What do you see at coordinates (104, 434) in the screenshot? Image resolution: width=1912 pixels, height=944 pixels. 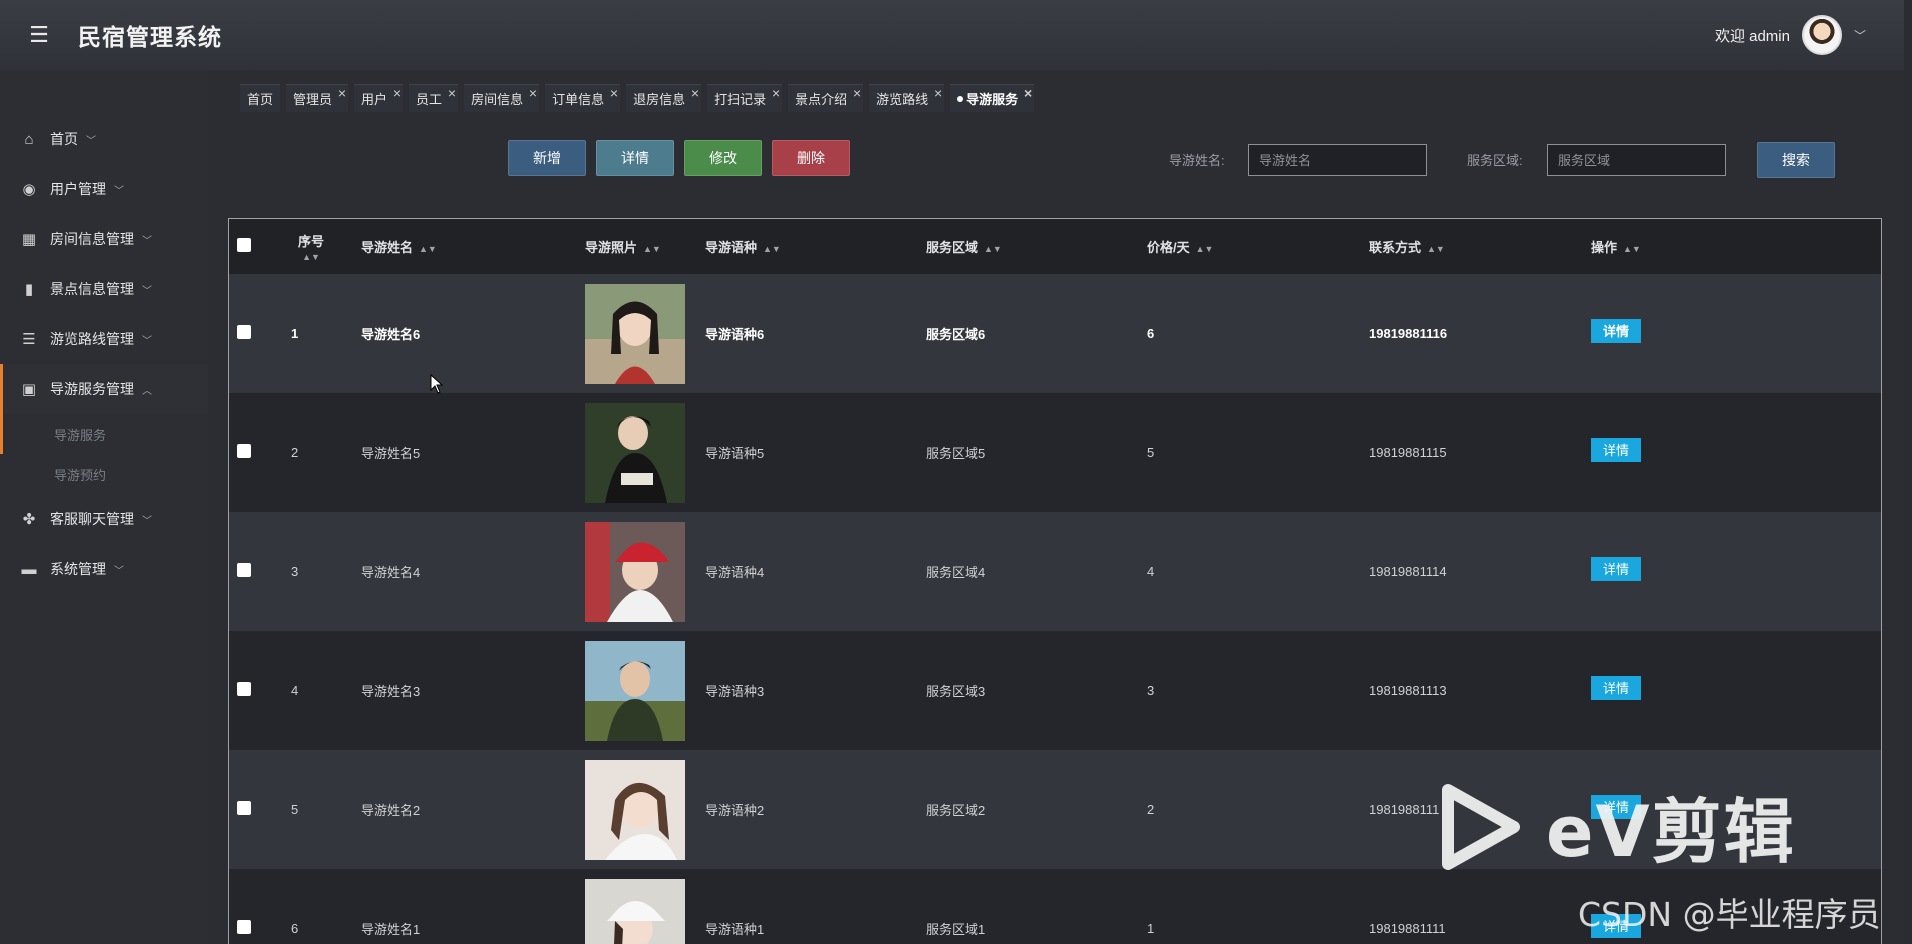 I see `sidebar-subitem-guide-service: 导游服务` at bounding box center [104, 434].